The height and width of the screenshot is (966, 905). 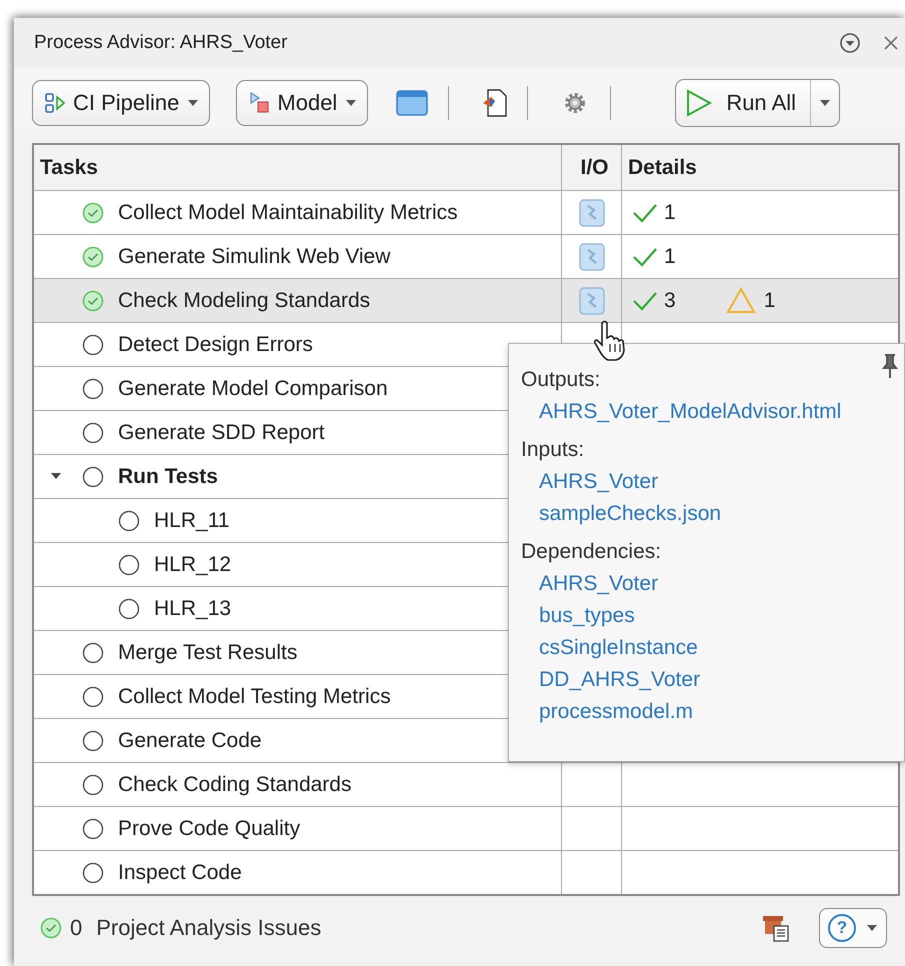 What do you see at coordinates (168, 476) in the screenshot?
I see `task-name: Run Tests` at bounding box center [168, 476].